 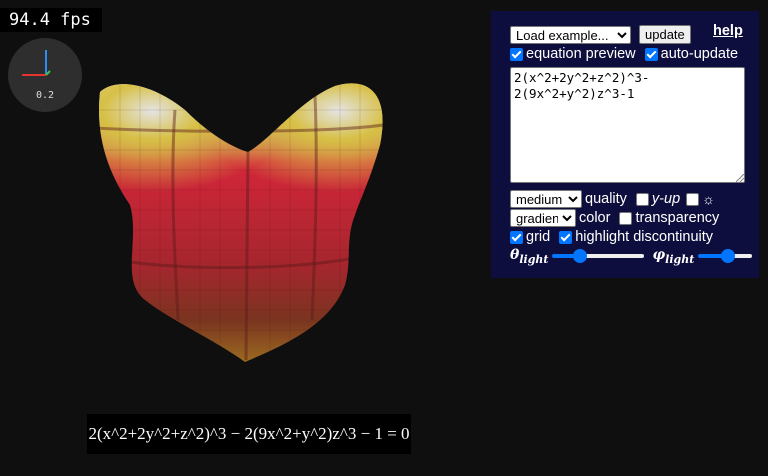 What do you see at coordinates (699, 54) in the screenshot?
I see `auto-update-label: auto-update` at bounding box center [699, 54].